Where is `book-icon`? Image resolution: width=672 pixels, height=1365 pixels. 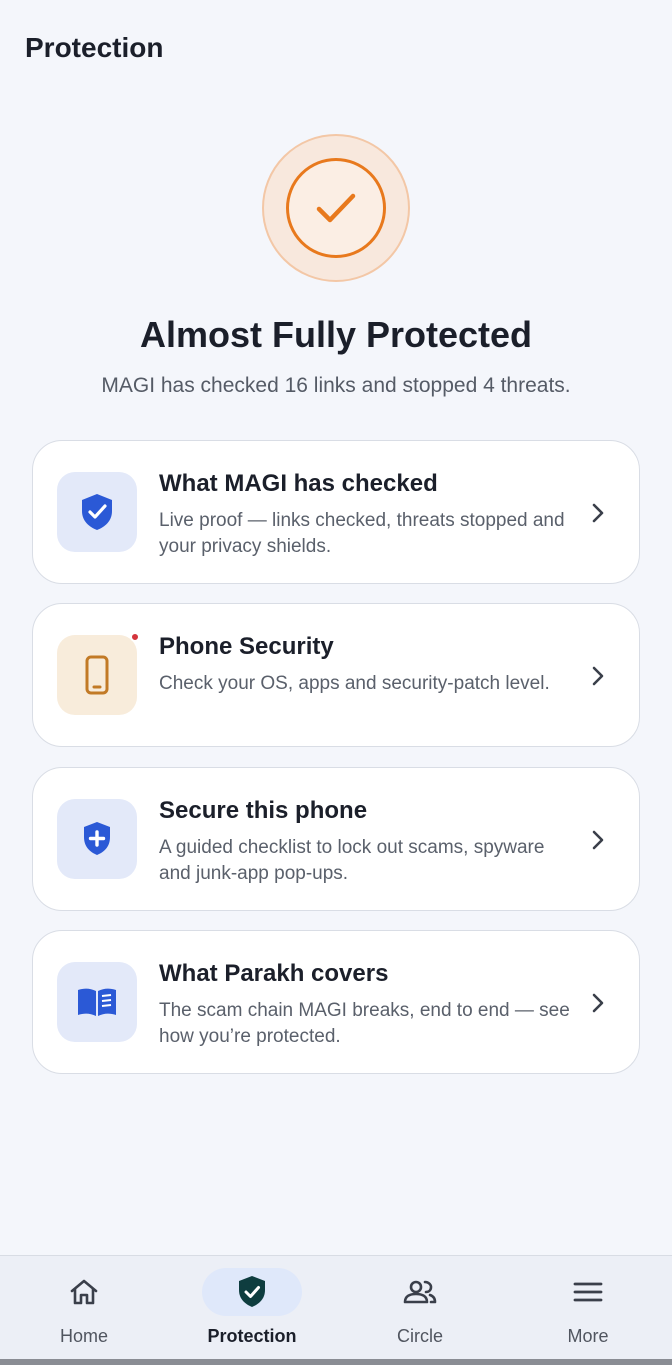
book-icon is located at coordinates (97, 1002).